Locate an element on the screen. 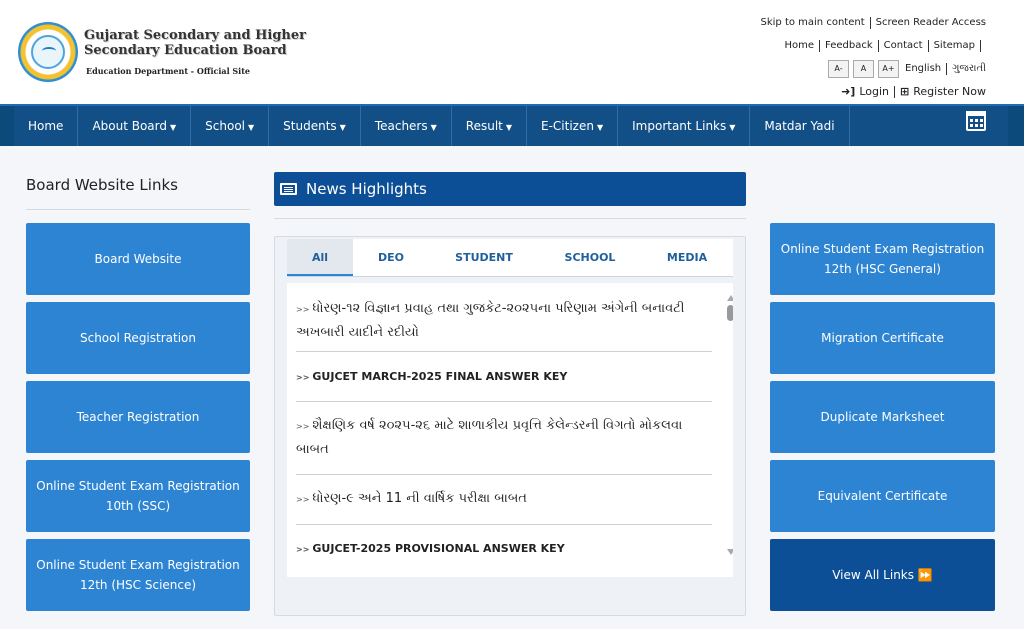  tab-student: STUDENT is located at coordinates (484, 257).